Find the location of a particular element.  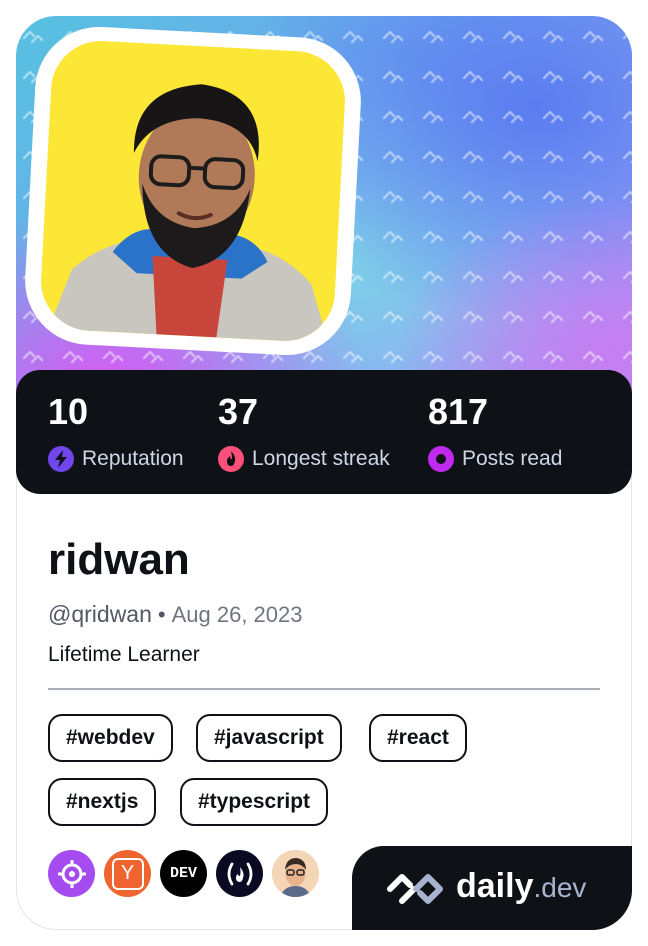

avatar-source-icon is located at coordinates (295, 873).